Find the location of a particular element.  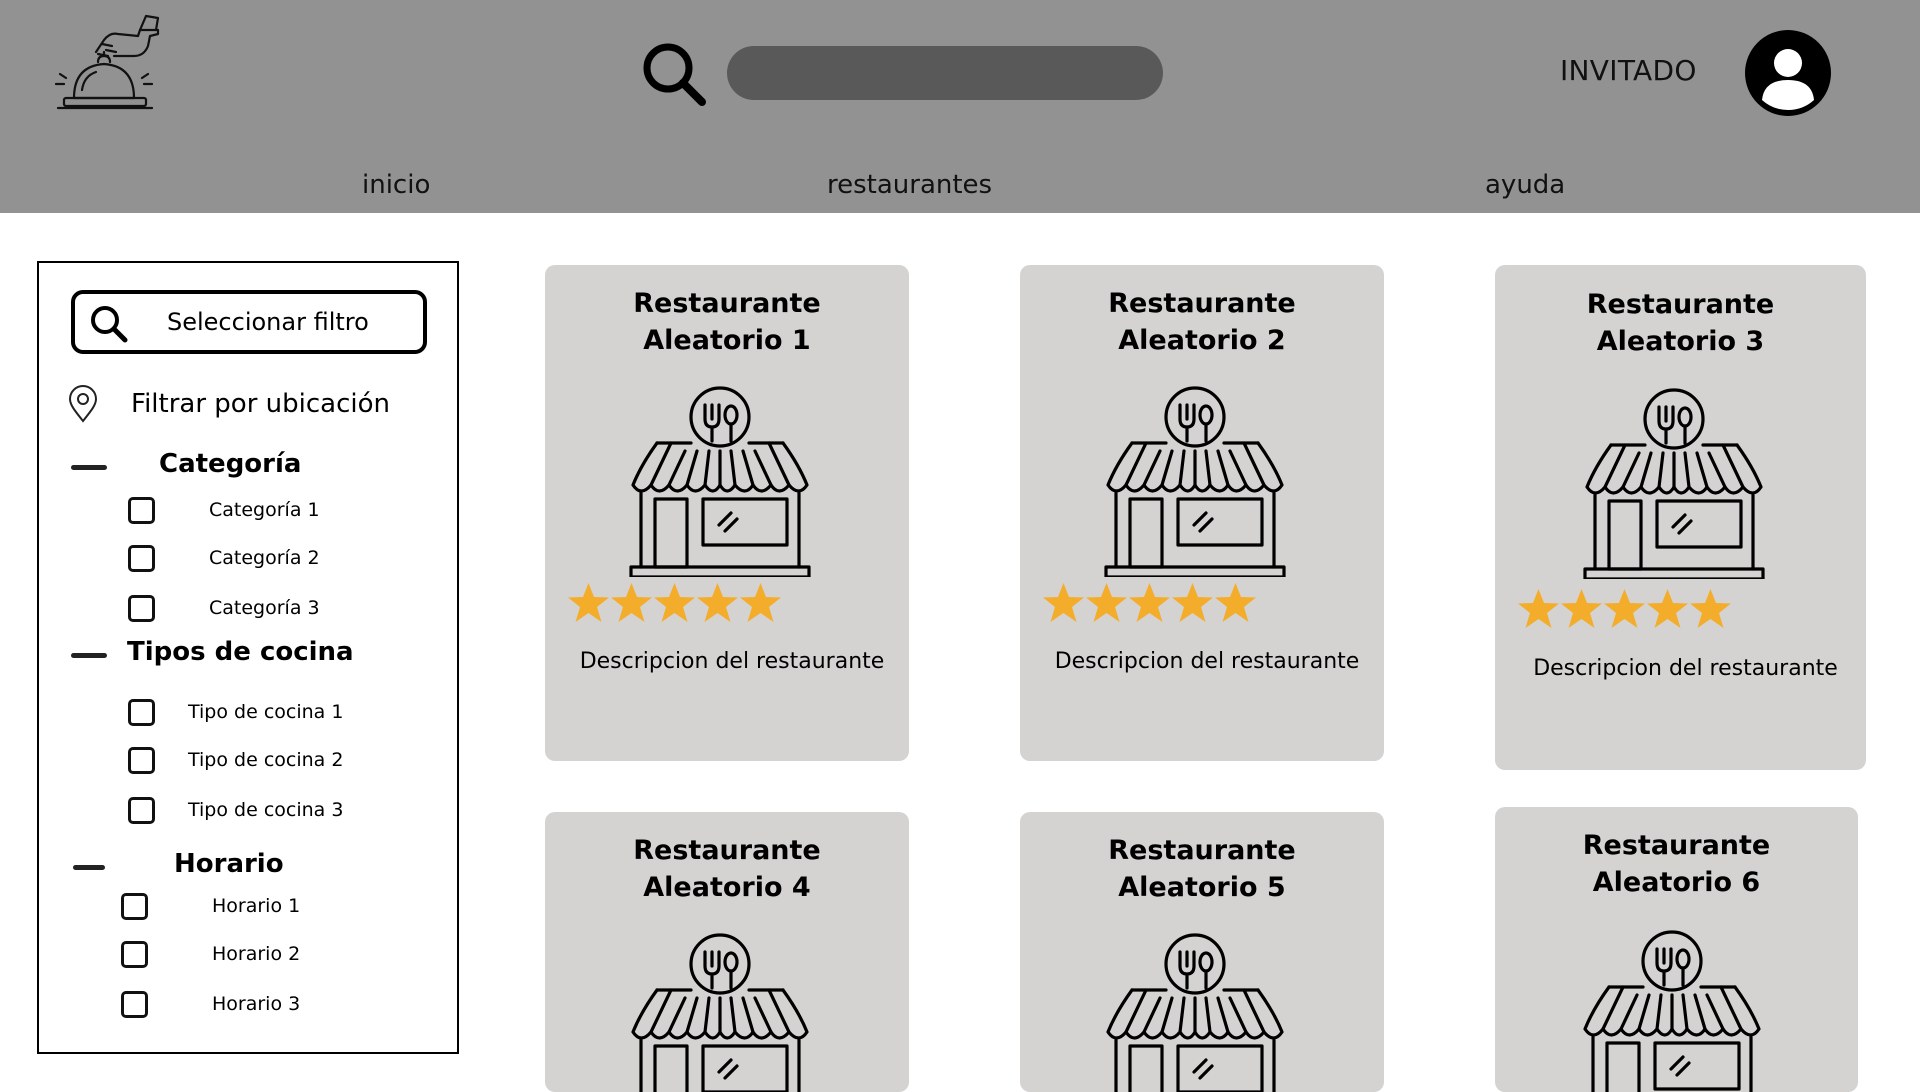

checkbox-label: Tipo de cocina 3 is located at coordinates (266, 810).